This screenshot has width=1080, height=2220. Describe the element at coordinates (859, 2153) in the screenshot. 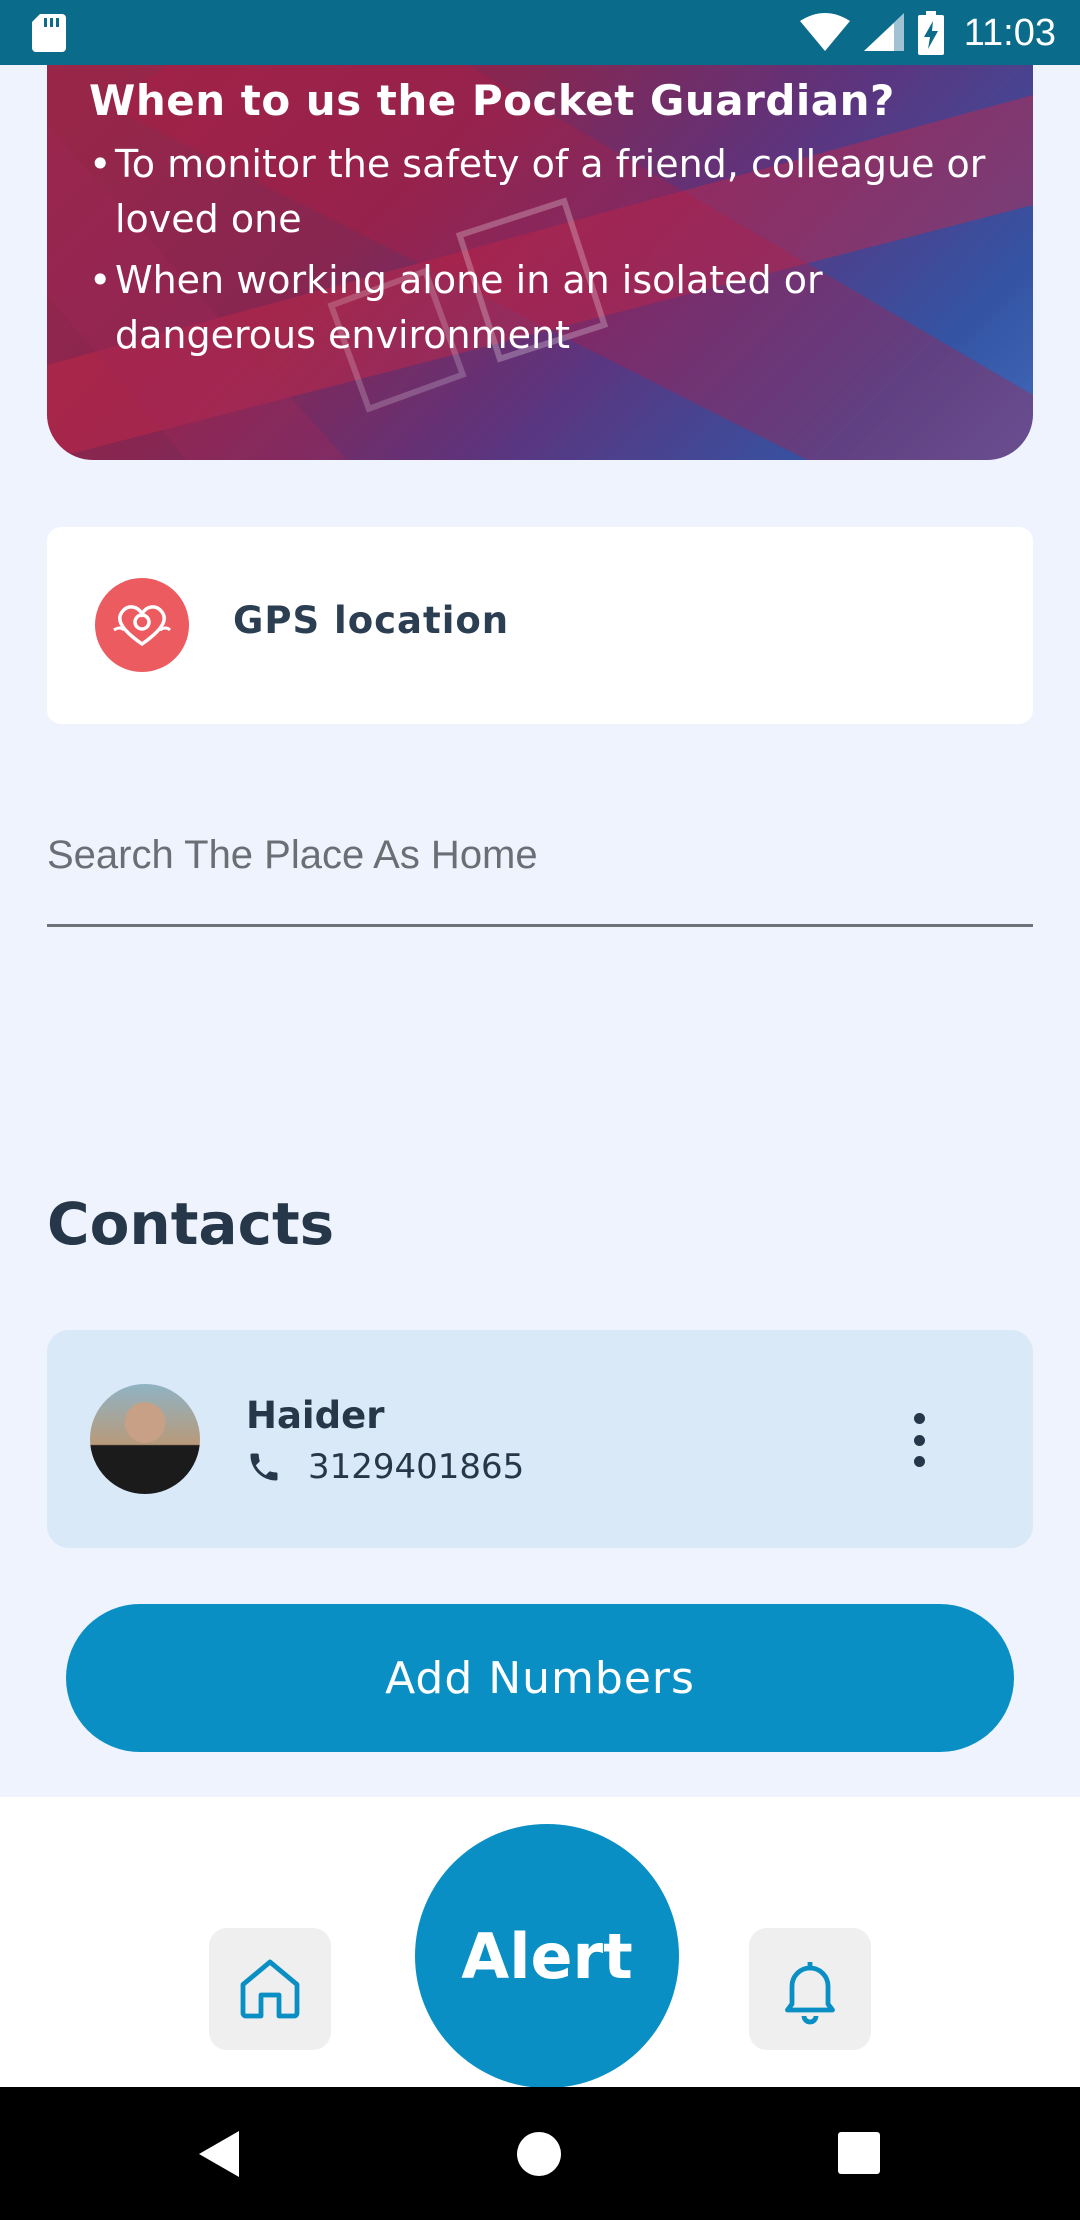

I see `recents-icon` at that location.